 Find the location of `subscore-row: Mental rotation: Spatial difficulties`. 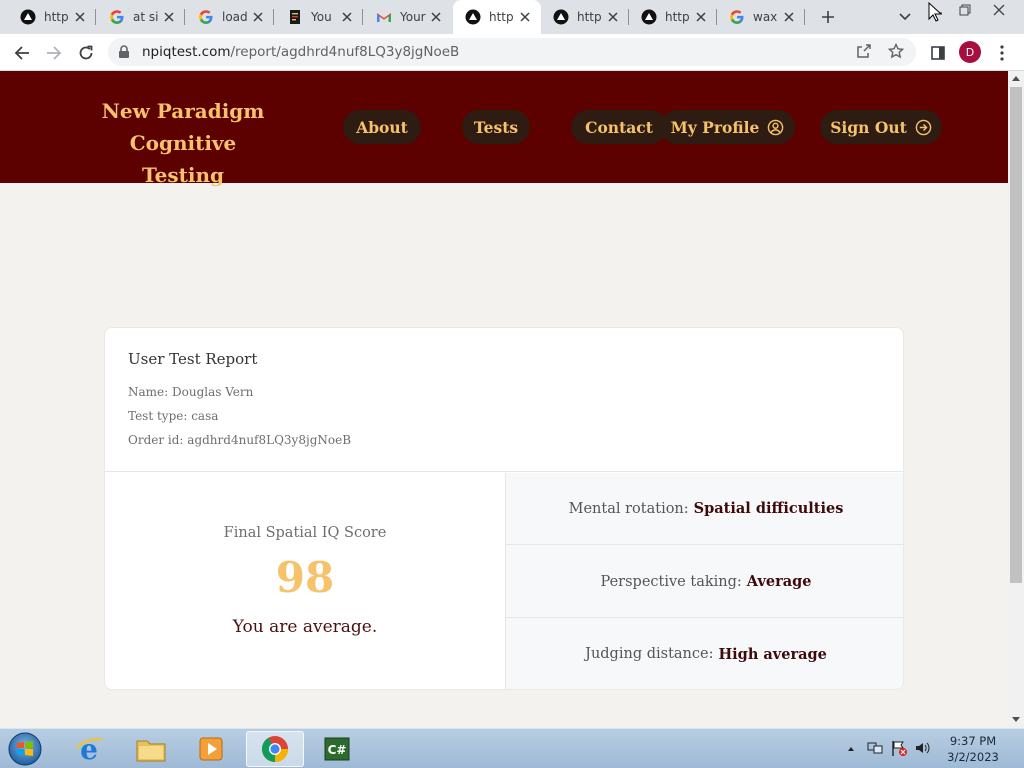

subscore-row: Mental rotation: Spatial difficulties is located at coordinates (704, 509).